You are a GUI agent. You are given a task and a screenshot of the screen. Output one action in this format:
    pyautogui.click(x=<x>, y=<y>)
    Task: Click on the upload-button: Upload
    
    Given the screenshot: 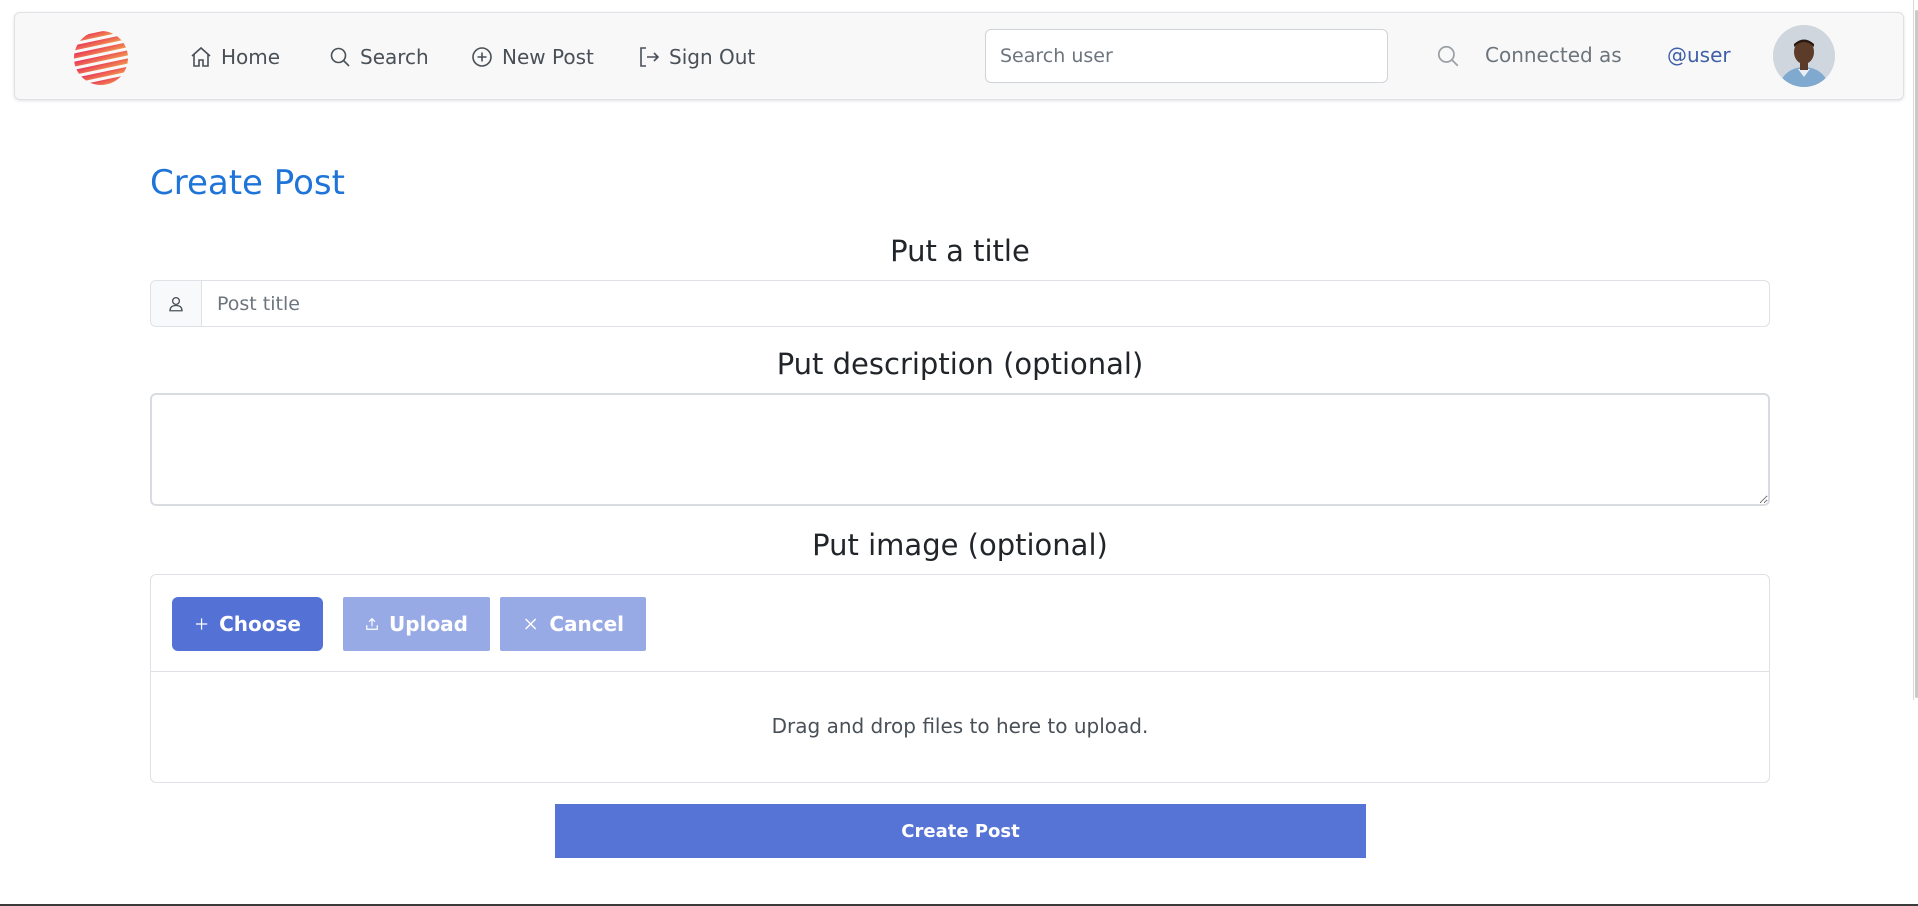 What is the action you would take?
    pyautogui.click(x=416, y=624)
    